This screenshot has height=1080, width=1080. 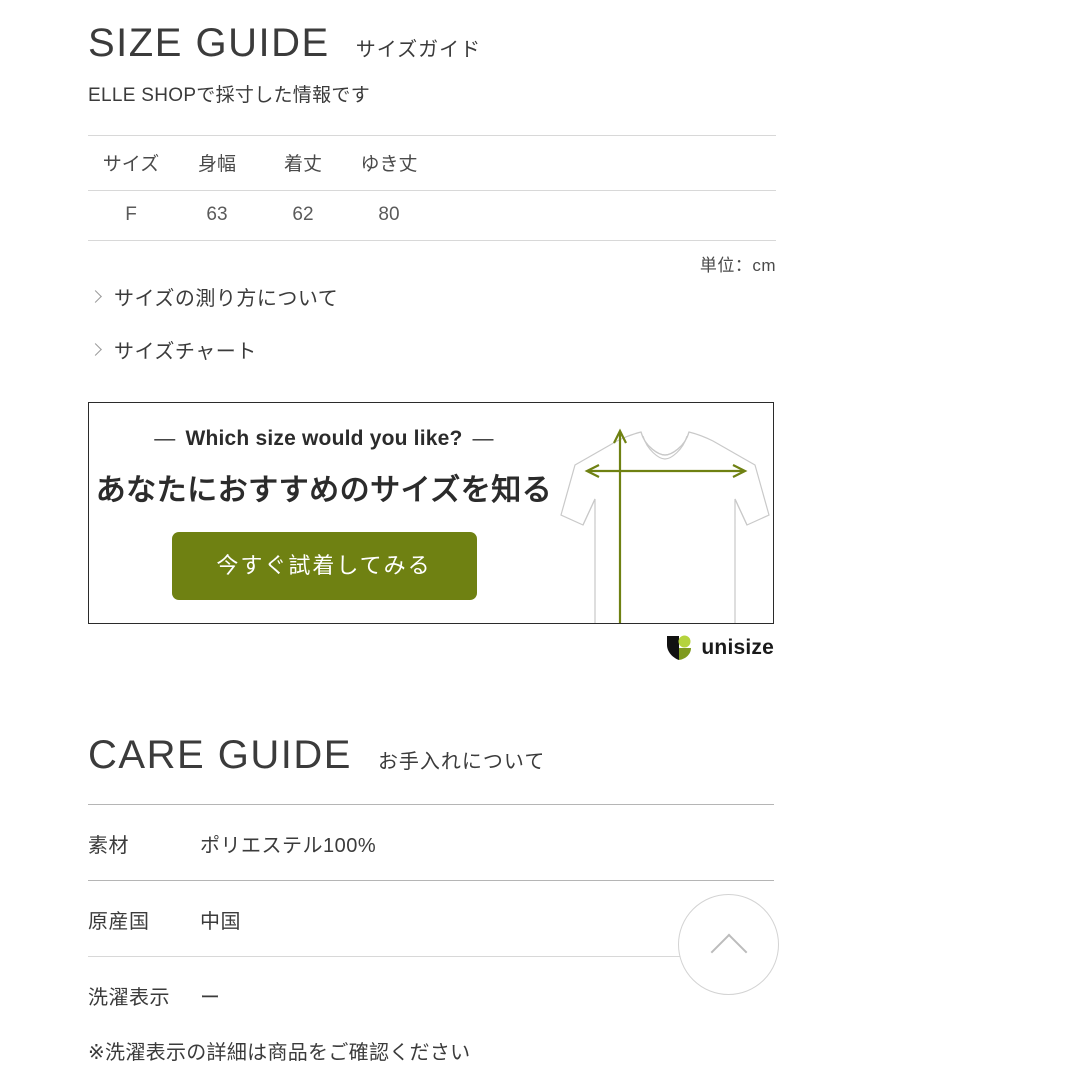 I want to click on size-guide-lead: ELLE SHOPで採寸した情報です, so click(x=229, y=95).